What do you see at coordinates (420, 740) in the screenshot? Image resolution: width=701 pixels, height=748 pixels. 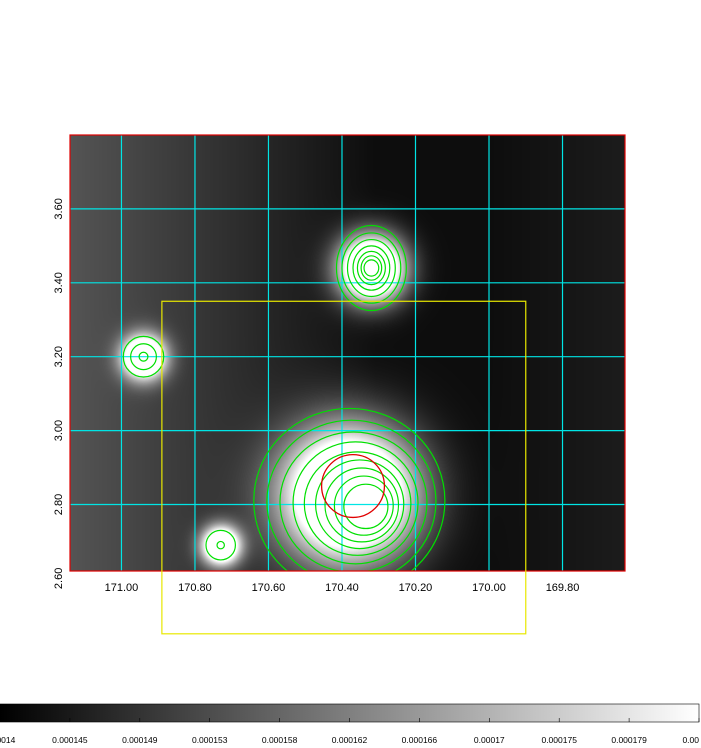 I see `colorbar-label-6: 0.000166` at bounding box center [420, 740].